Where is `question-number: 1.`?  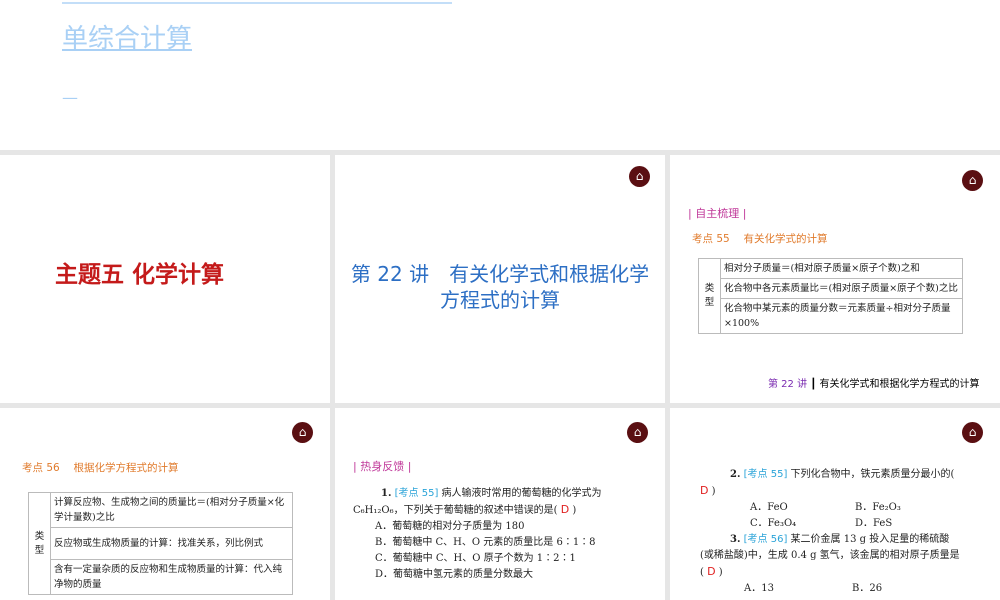
question-number: 1. is located at coordinates (386, 493).